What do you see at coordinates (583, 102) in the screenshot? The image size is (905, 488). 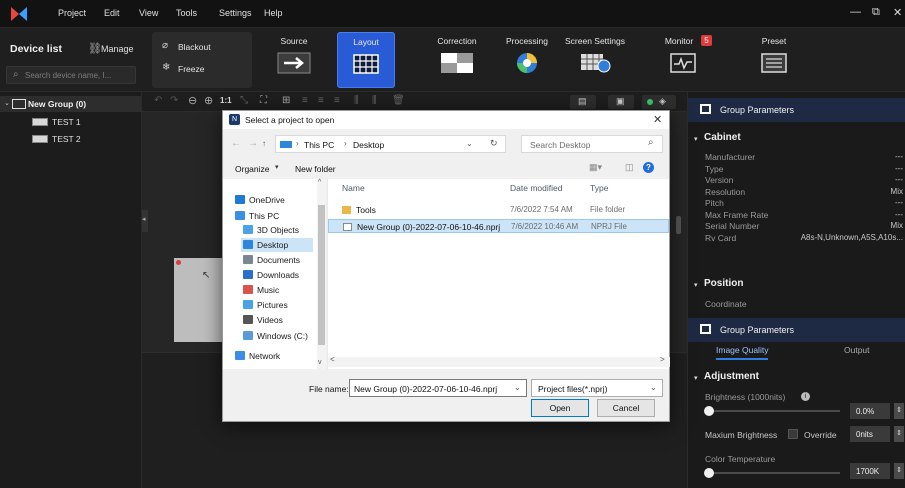 I see `view-mode-a-button: ▤` at bounding box center [583, 102].